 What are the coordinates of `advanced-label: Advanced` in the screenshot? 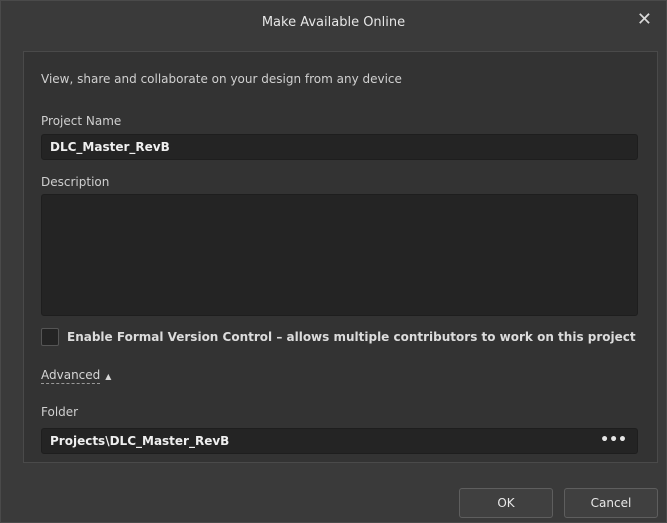 It's located at (71, 376).